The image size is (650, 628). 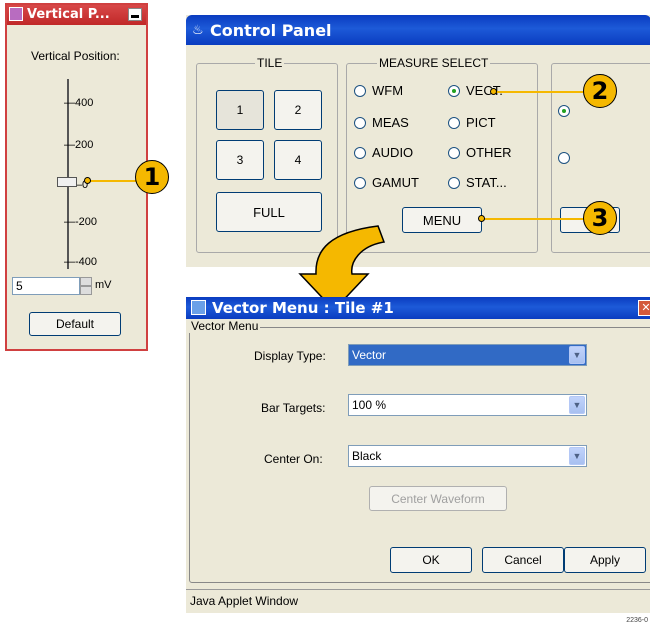 I want to click on vector-menu-legend: Vector Menu, so click(x=225, y=326).